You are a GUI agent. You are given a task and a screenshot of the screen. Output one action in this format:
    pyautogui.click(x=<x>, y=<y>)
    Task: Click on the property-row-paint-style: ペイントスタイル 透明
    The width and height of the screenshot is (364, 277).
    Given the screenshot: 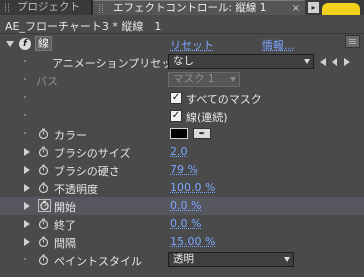 What is the action you would take?
    pyautogui.click(x=182, y=260)
    